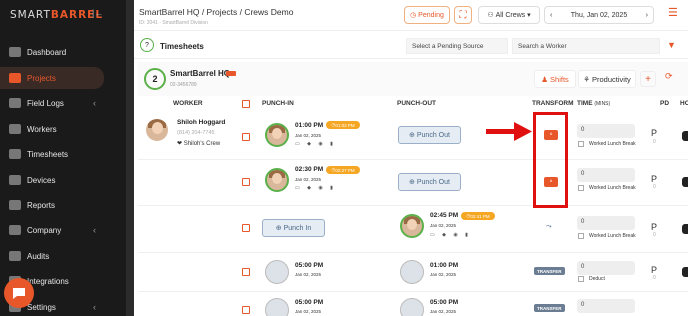  Describe the element at coordinates (63, 256) in the screenshot. I see `sidebar-item-audits: Audits` at that location.